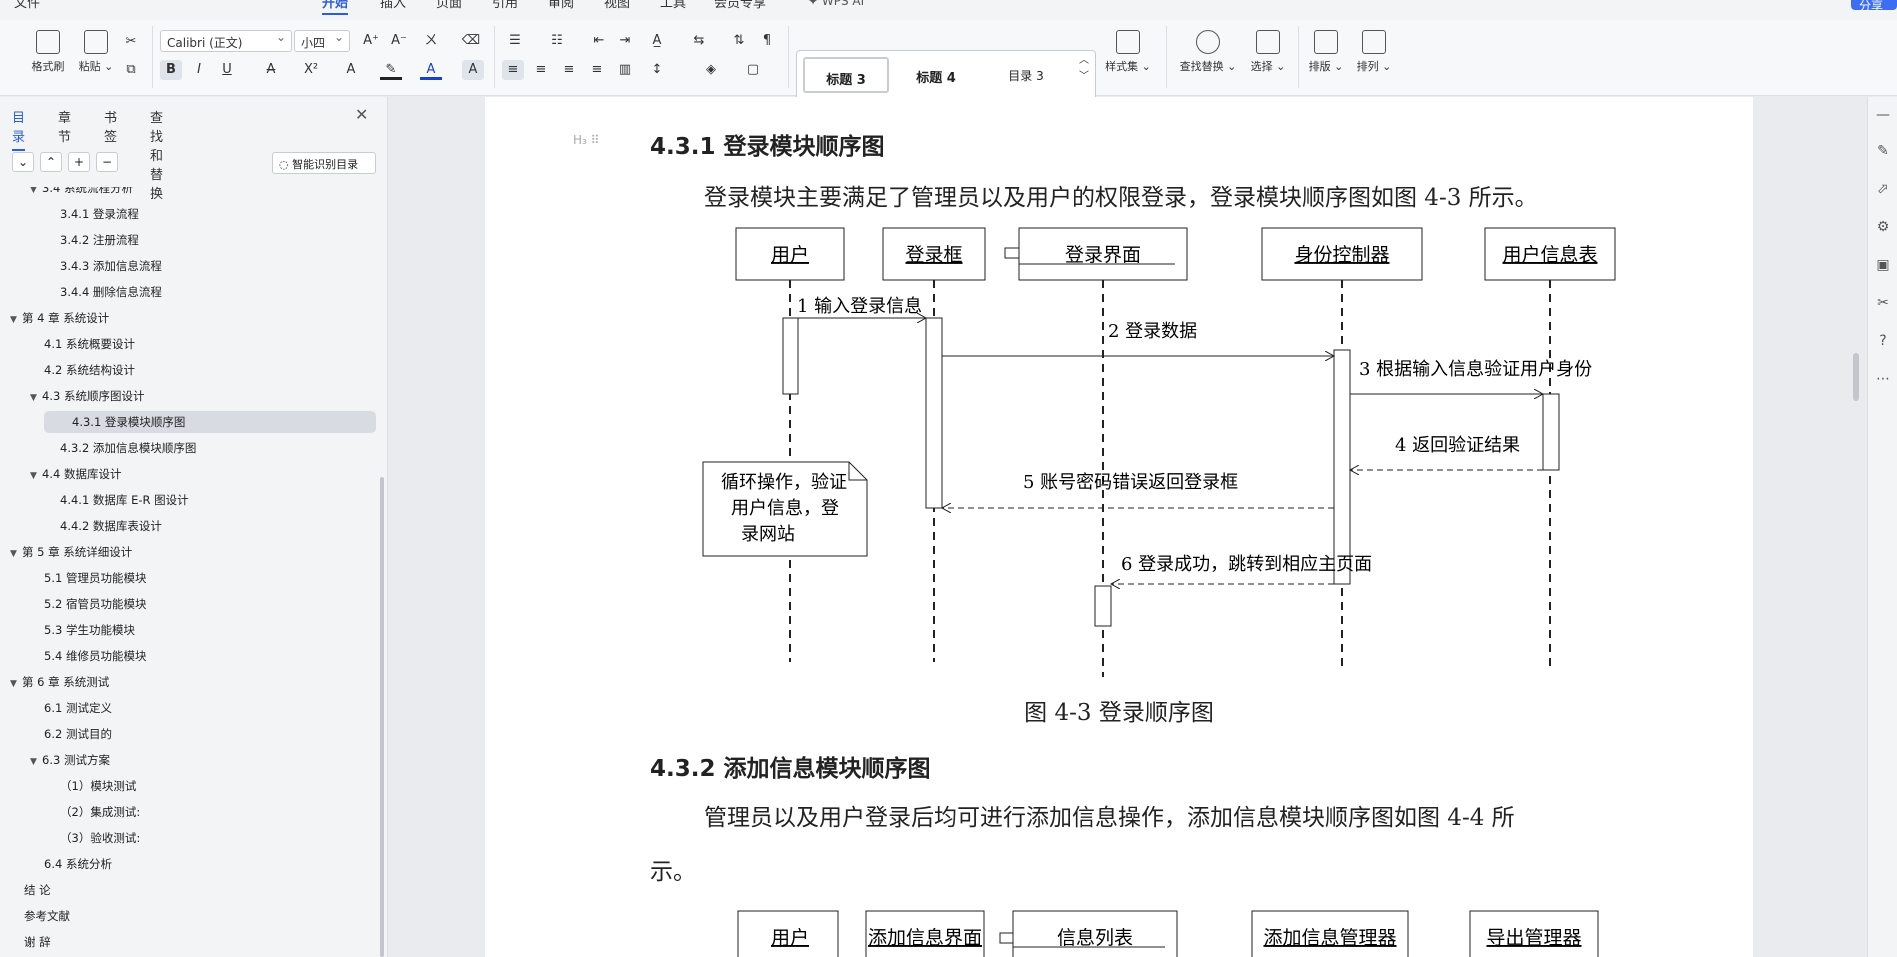 The image size is (1897, 957). What do you see at coordinates (471, 41) in the screenshot?
I see `clear-format-icon: ⌫` at bounding box center [471, 41].